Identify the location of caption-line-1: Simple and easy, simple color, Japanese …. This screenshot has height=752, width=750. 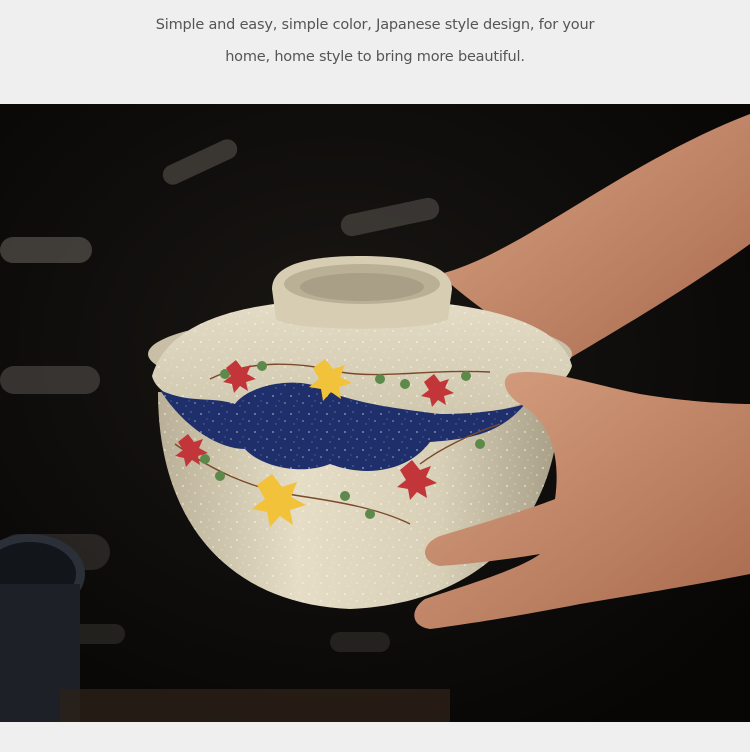
(375, 25).